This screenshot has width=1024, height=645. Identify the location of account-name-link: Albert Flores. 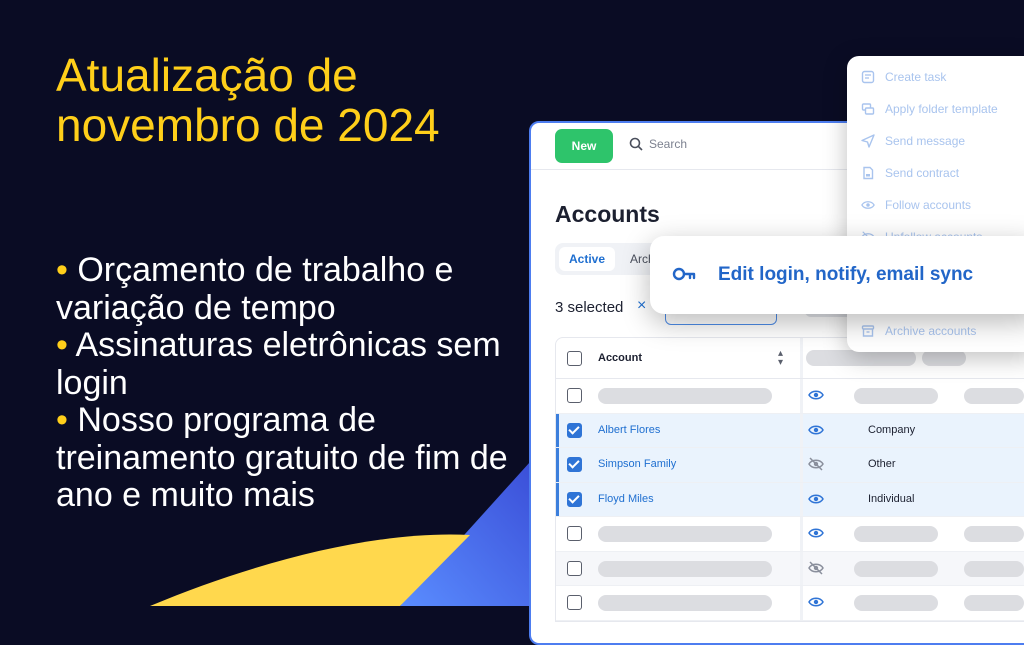
(629, 430).